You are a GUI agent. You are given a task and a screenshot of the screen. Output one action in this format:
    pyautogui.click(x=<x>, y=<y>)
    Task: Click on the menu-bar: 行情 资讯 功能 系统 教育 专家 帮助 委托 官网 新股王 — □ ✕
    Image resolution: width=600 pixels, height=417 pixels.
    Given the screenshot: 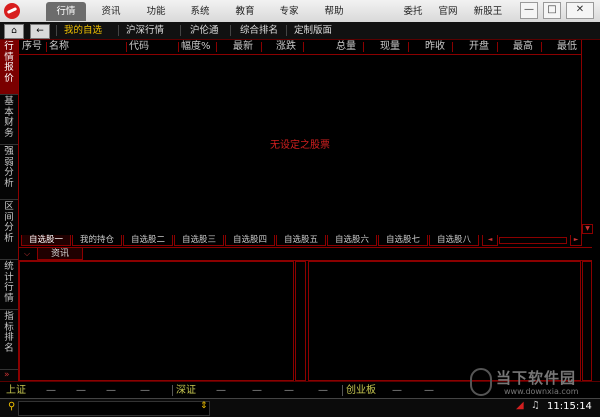 What is the action you would take?
    pyautogui.click(x=300, y=11)
    